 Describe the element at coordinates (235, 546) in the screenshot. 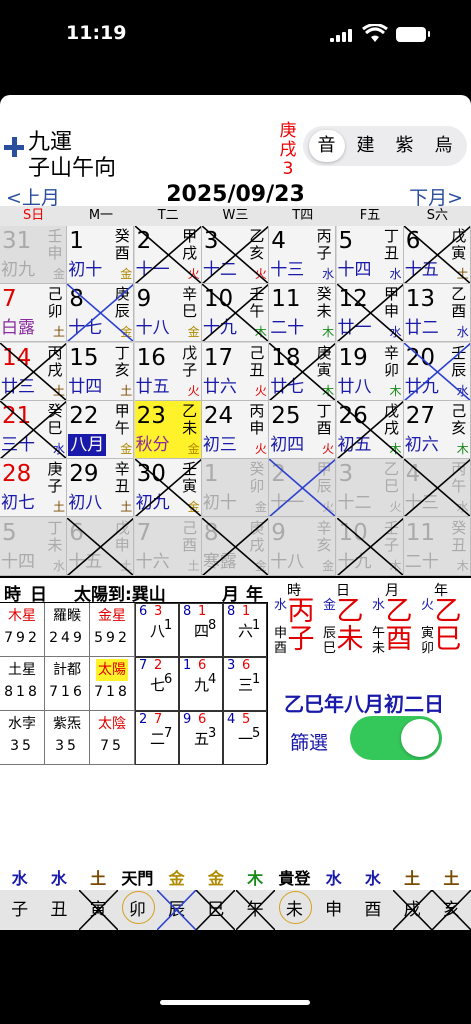

I see `calendar-day-cell: 8 寒露 庚戌金` at that location.